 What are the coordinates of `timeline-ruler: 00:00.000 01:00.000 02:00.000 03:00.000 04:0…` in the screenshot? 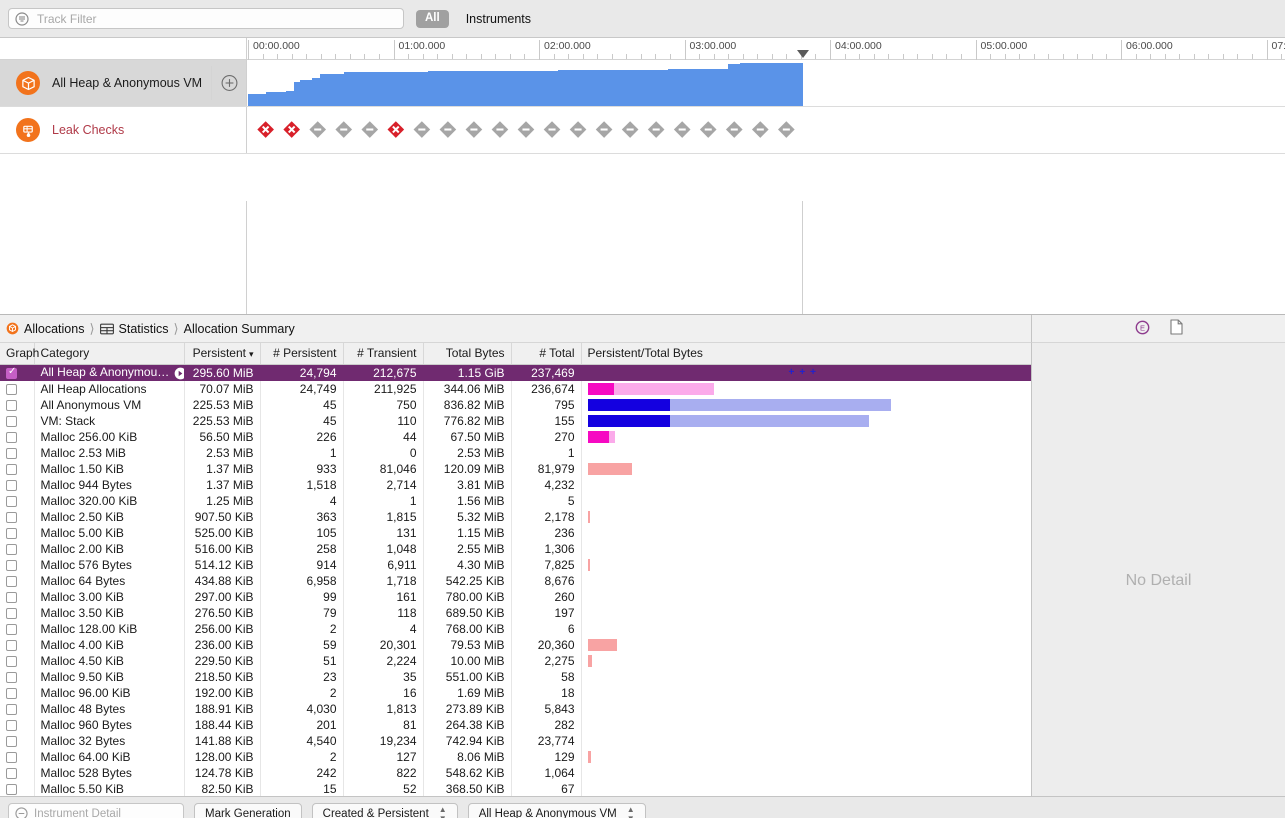 It's located at (642, 49).